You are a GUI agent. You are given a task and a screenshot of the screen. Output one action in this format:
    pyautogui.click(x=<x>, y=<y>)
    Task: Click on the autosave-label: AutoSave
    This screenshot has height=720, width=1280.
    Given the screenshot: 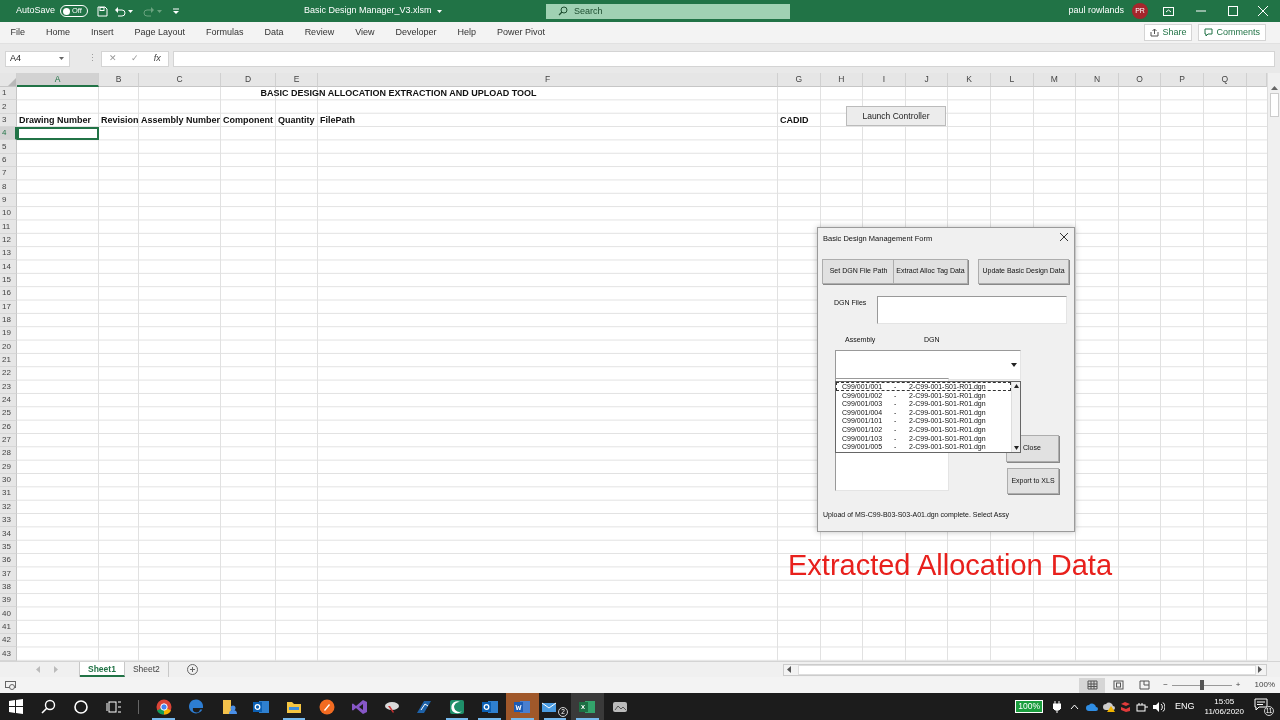 What is the action you would take?
    pyautogui.click(x=36, y=11)
    